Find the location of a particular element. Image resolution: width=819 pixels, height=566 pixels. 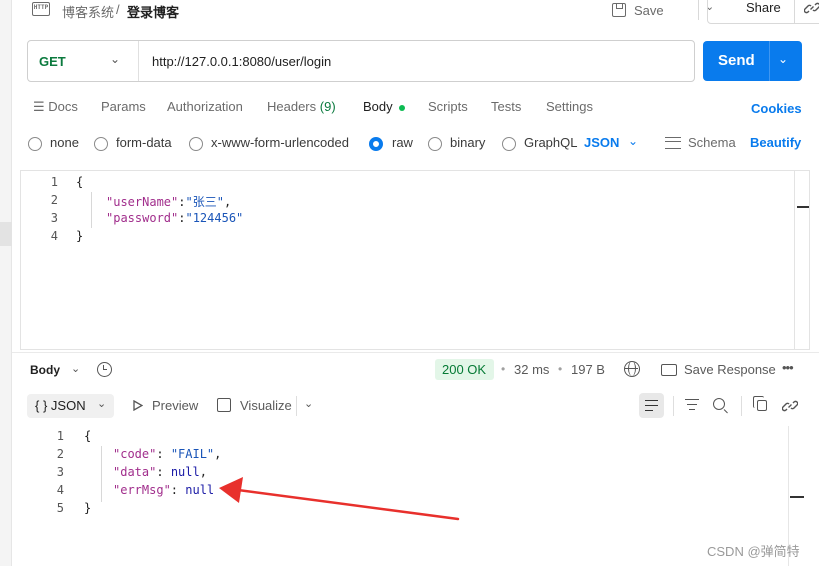

radio-graphql-label: GraphQL is located at coordinates (550, 142).